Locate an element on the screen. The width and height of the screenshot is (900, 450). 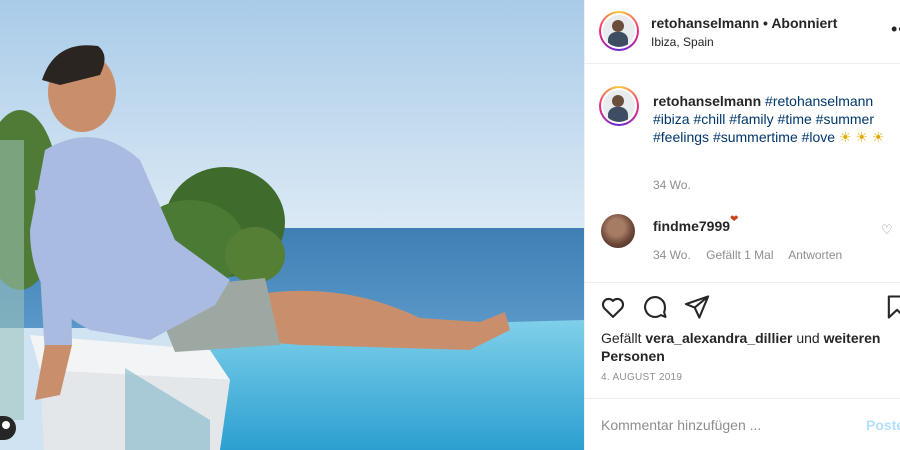
comment-likes: Gefällt 1 Mal is located at coordinates (739, 255).